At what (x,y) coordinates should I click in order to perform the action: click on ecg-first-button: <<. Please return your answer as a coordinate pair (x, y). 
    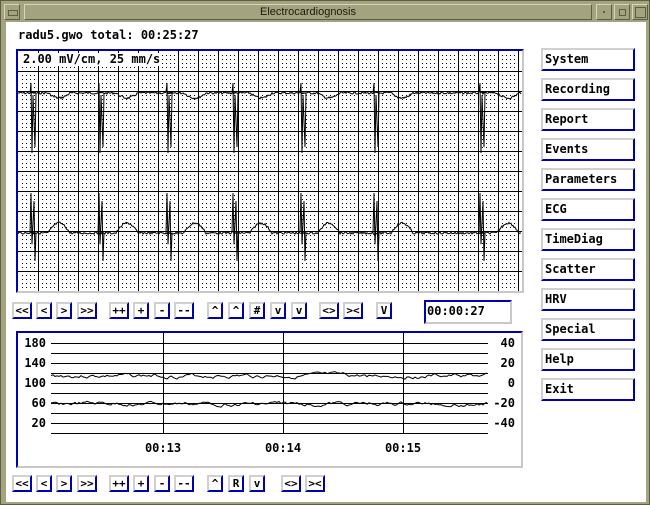
    Looking at the image, I should click on (22, 310).